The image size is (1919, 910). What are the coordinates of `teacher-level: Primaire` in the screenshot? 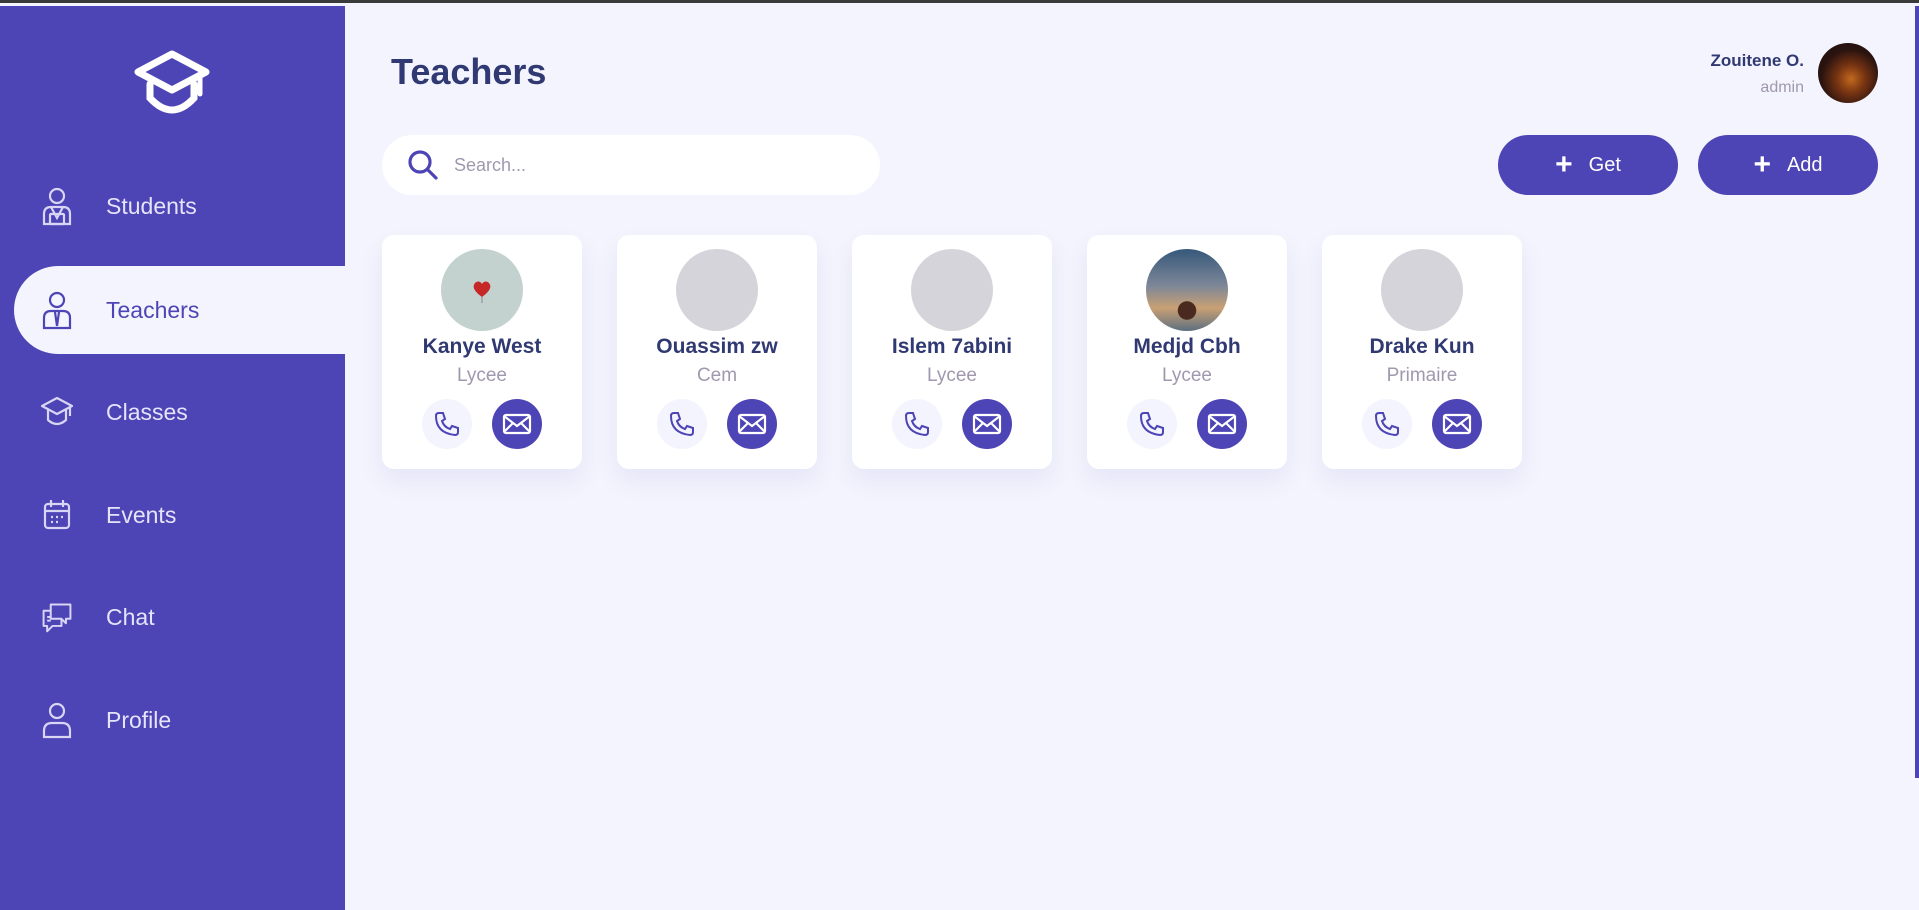 It's located at (1422, 375).